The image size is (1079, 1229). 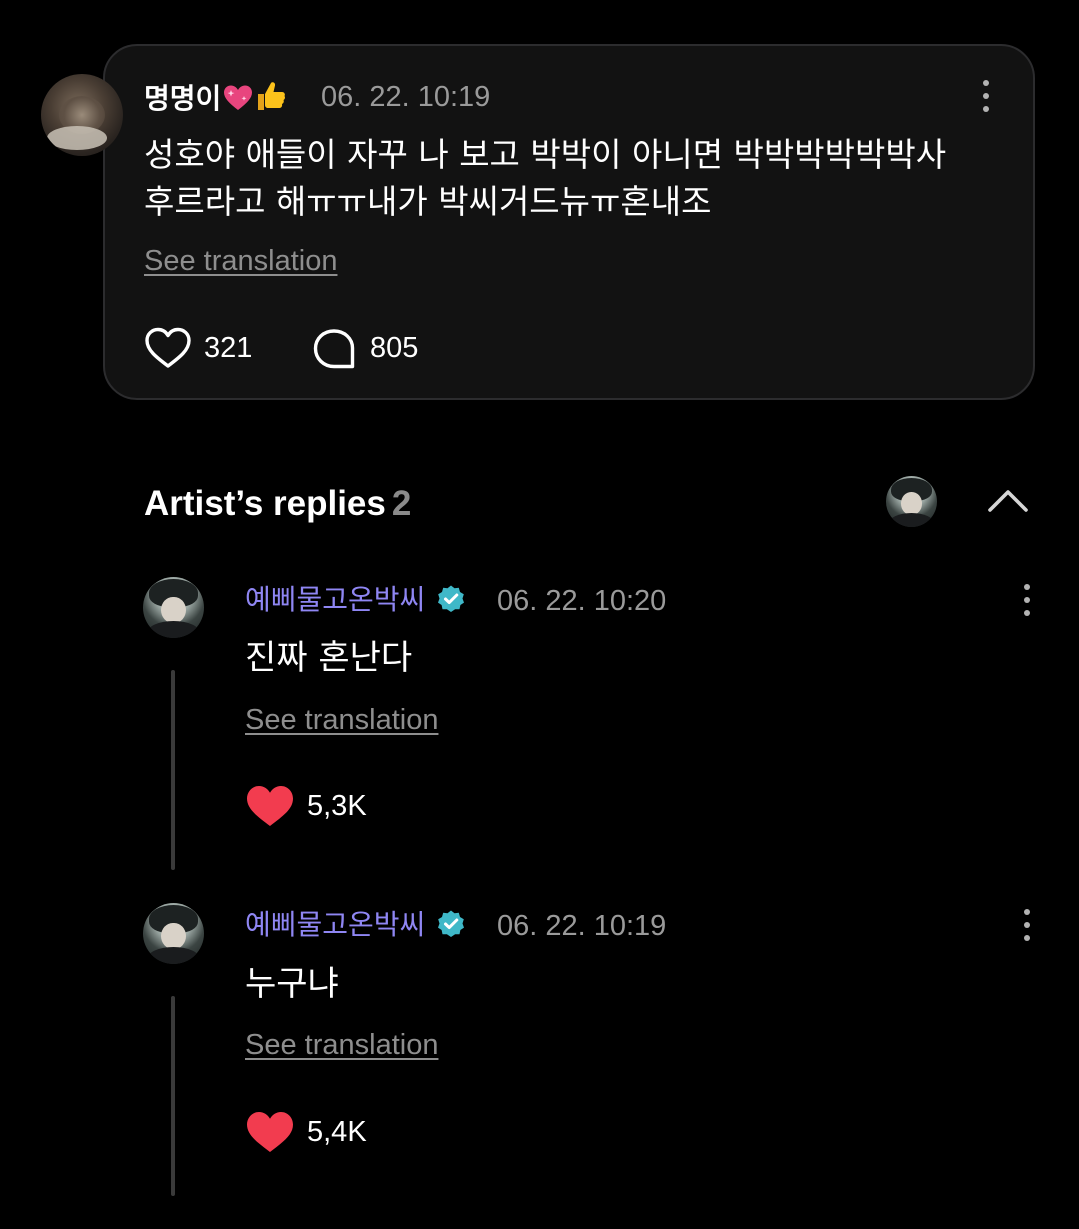 What do you see at coordinates (334, 349) in the screenshot?
I see `comment-bubble-icon` at bounding box center [334, 349].